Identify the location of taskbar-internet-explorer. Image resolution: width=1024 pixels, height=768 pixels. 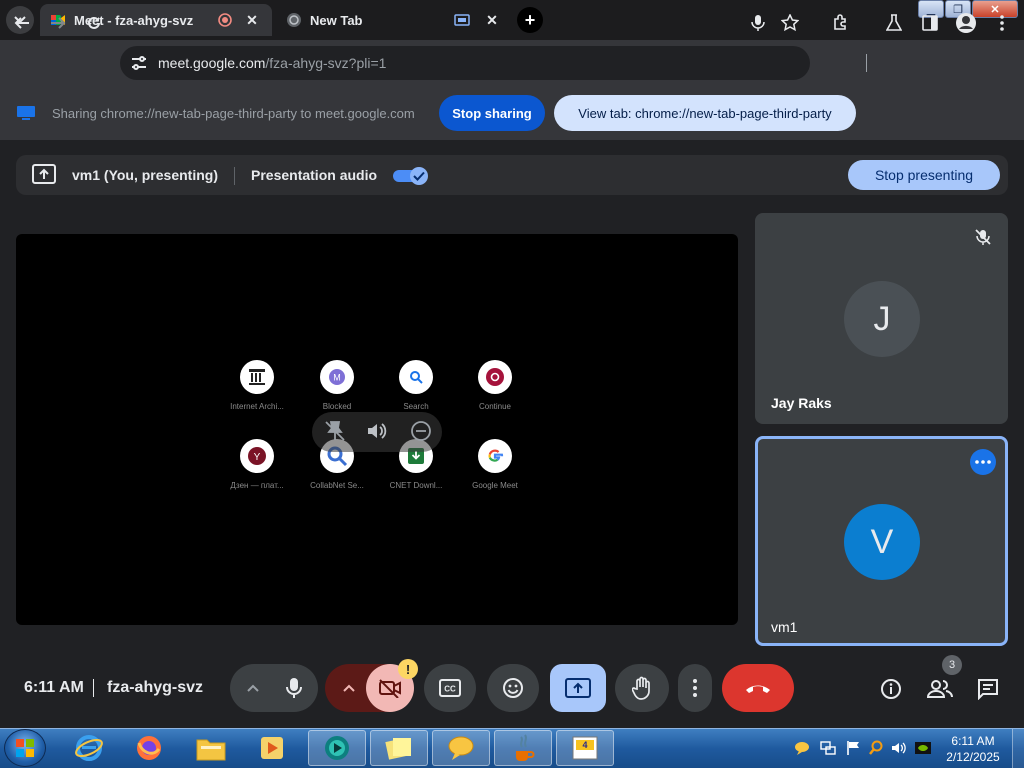
(89, 748).